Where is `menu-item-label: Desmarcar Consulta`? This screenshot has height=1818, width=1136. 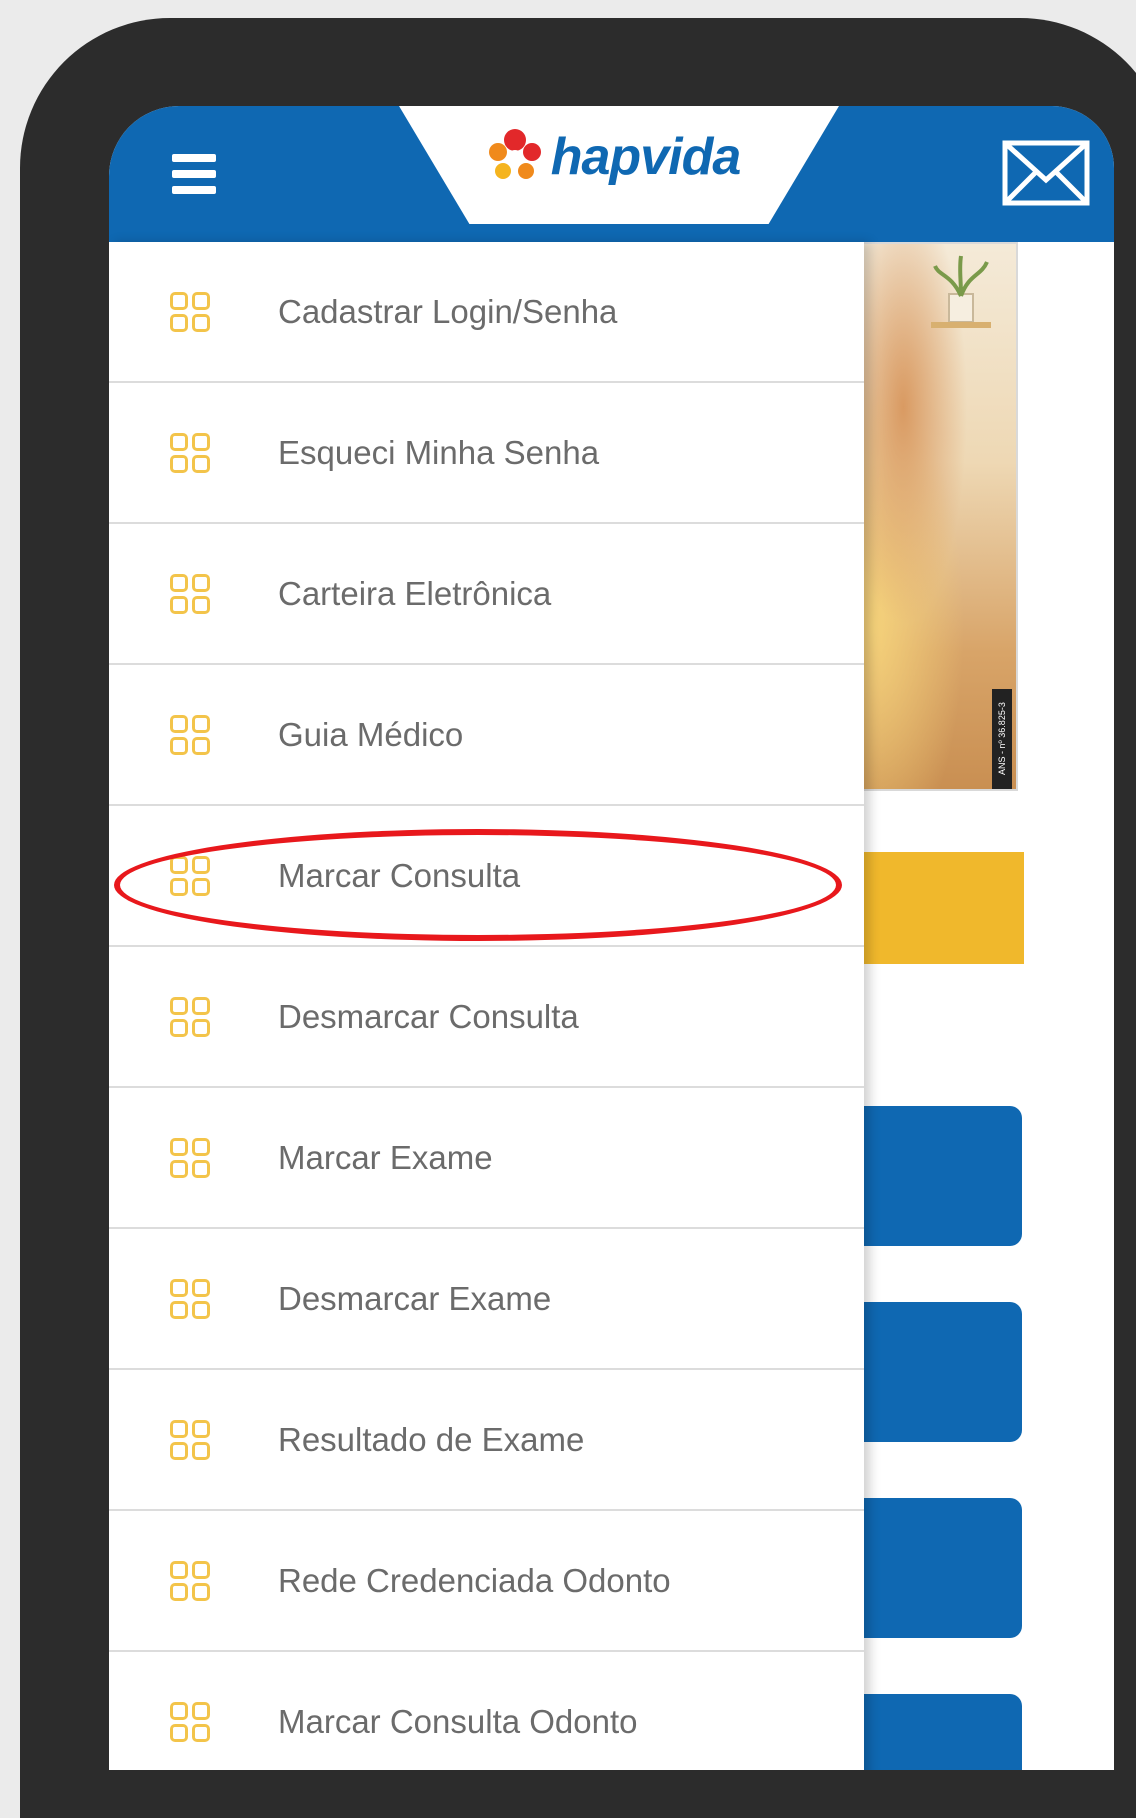 menu-item-label: Desmarcar Consulta is located at coordinates (428, 1016).